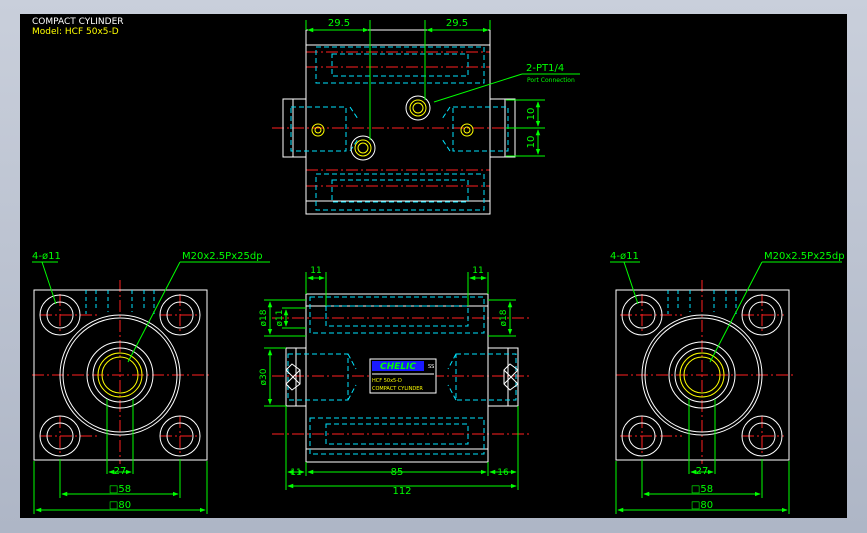 This screenshot has height=533, width=867. I want to click on right-dim-square: □58, so click(702, 489).